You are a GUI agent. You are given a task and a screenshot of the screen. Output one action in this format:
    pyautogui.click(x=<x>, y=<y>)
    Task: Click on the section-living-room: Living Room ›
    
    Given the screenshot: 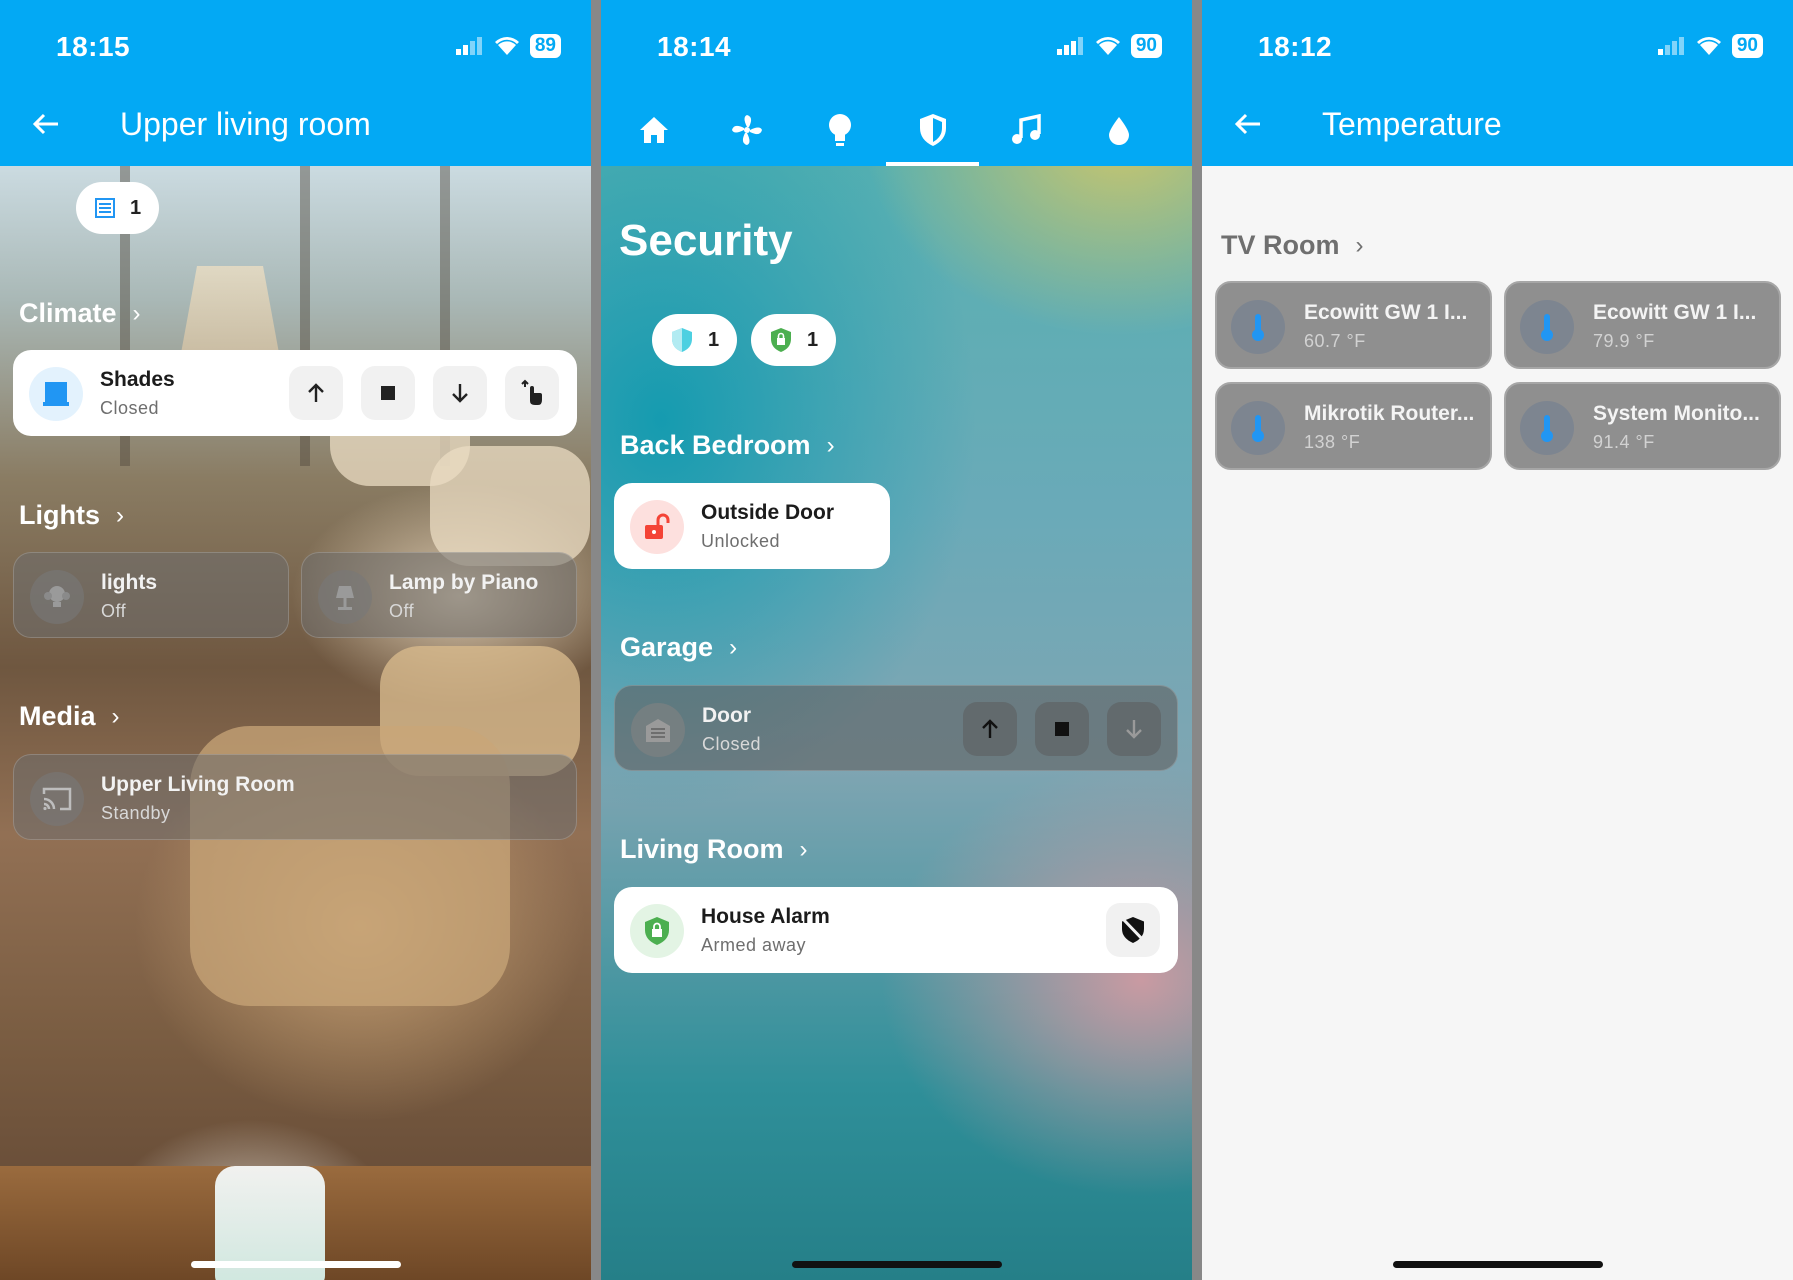 What is the action you would take?
    pyautogui.click(x=714, y=849)
    